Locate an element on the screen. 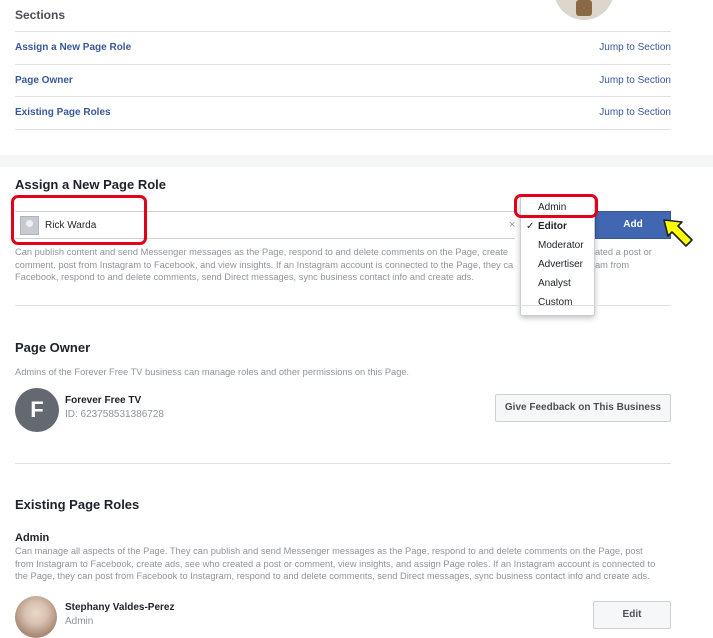  assign-role-heading: Assign a New Page Role is located at coordinates (90, 184).